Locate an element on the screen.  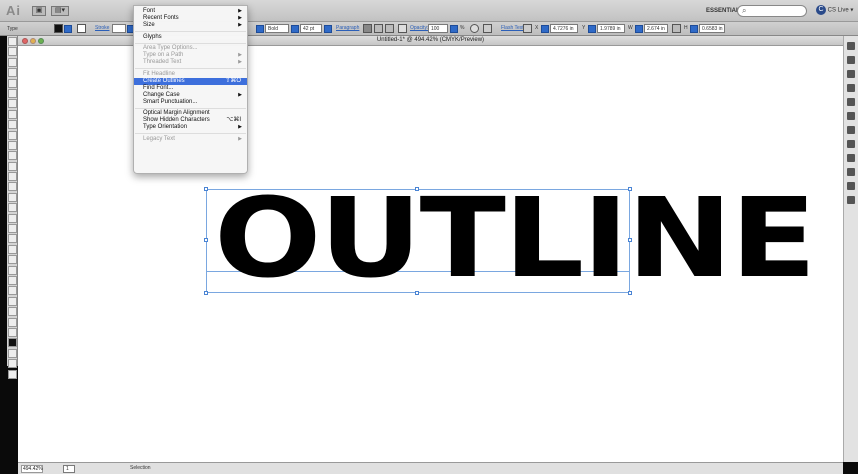
search-input: ⌕ is located at coordinates (772, 11).